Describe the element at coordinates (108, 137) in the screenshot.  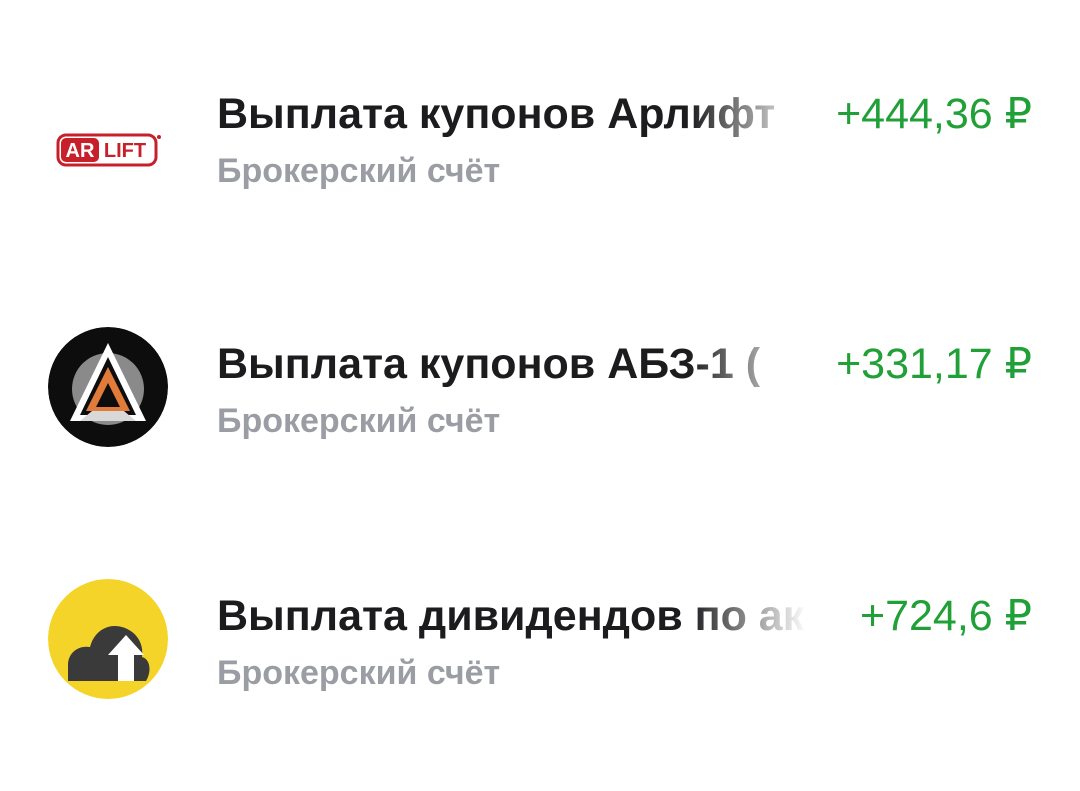
I see `arlift-logo-icon: AR LIFT` at that location.